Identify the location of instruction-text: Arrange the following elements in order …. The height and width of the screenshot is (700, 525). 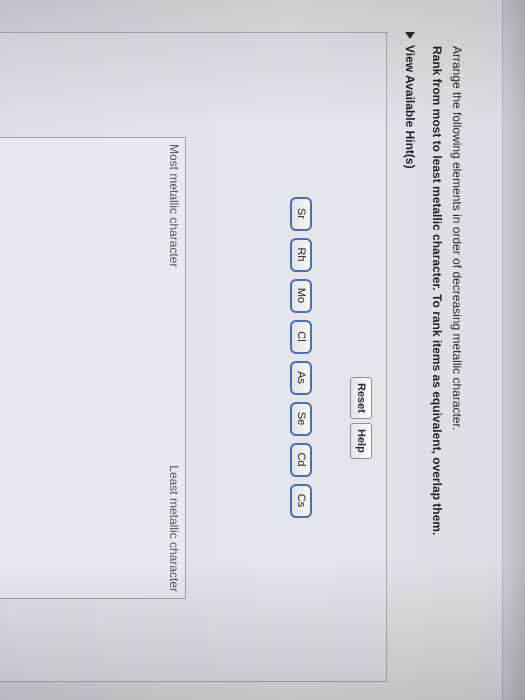
(457, 238).